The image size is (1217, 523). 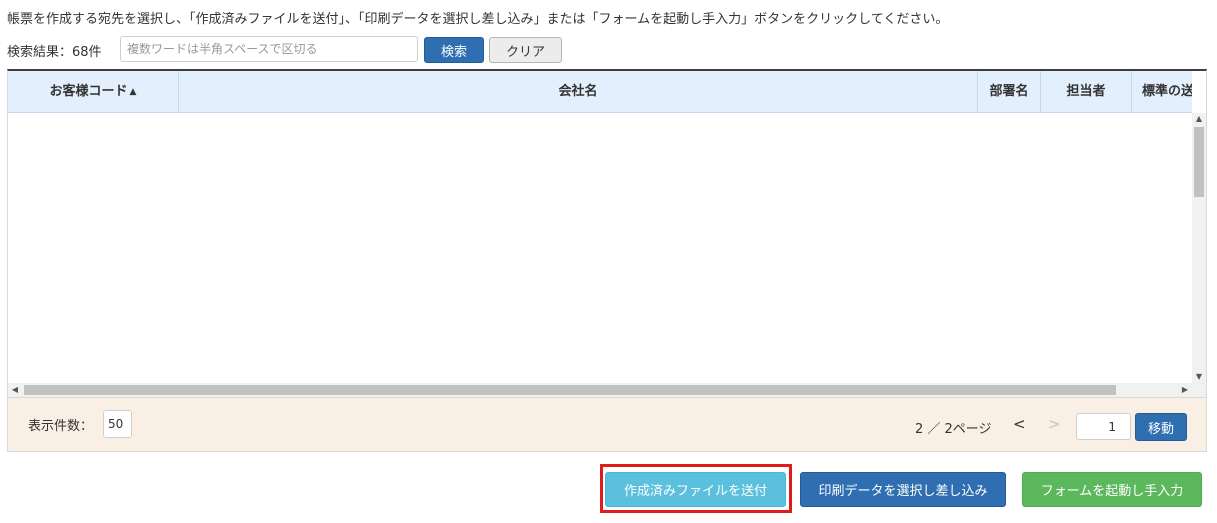 What do you see at coordinates (695, 489) in the screenshot?
I see `send-created-file-button: 作成済みファイルを送付` at bounding box center [695, 489].